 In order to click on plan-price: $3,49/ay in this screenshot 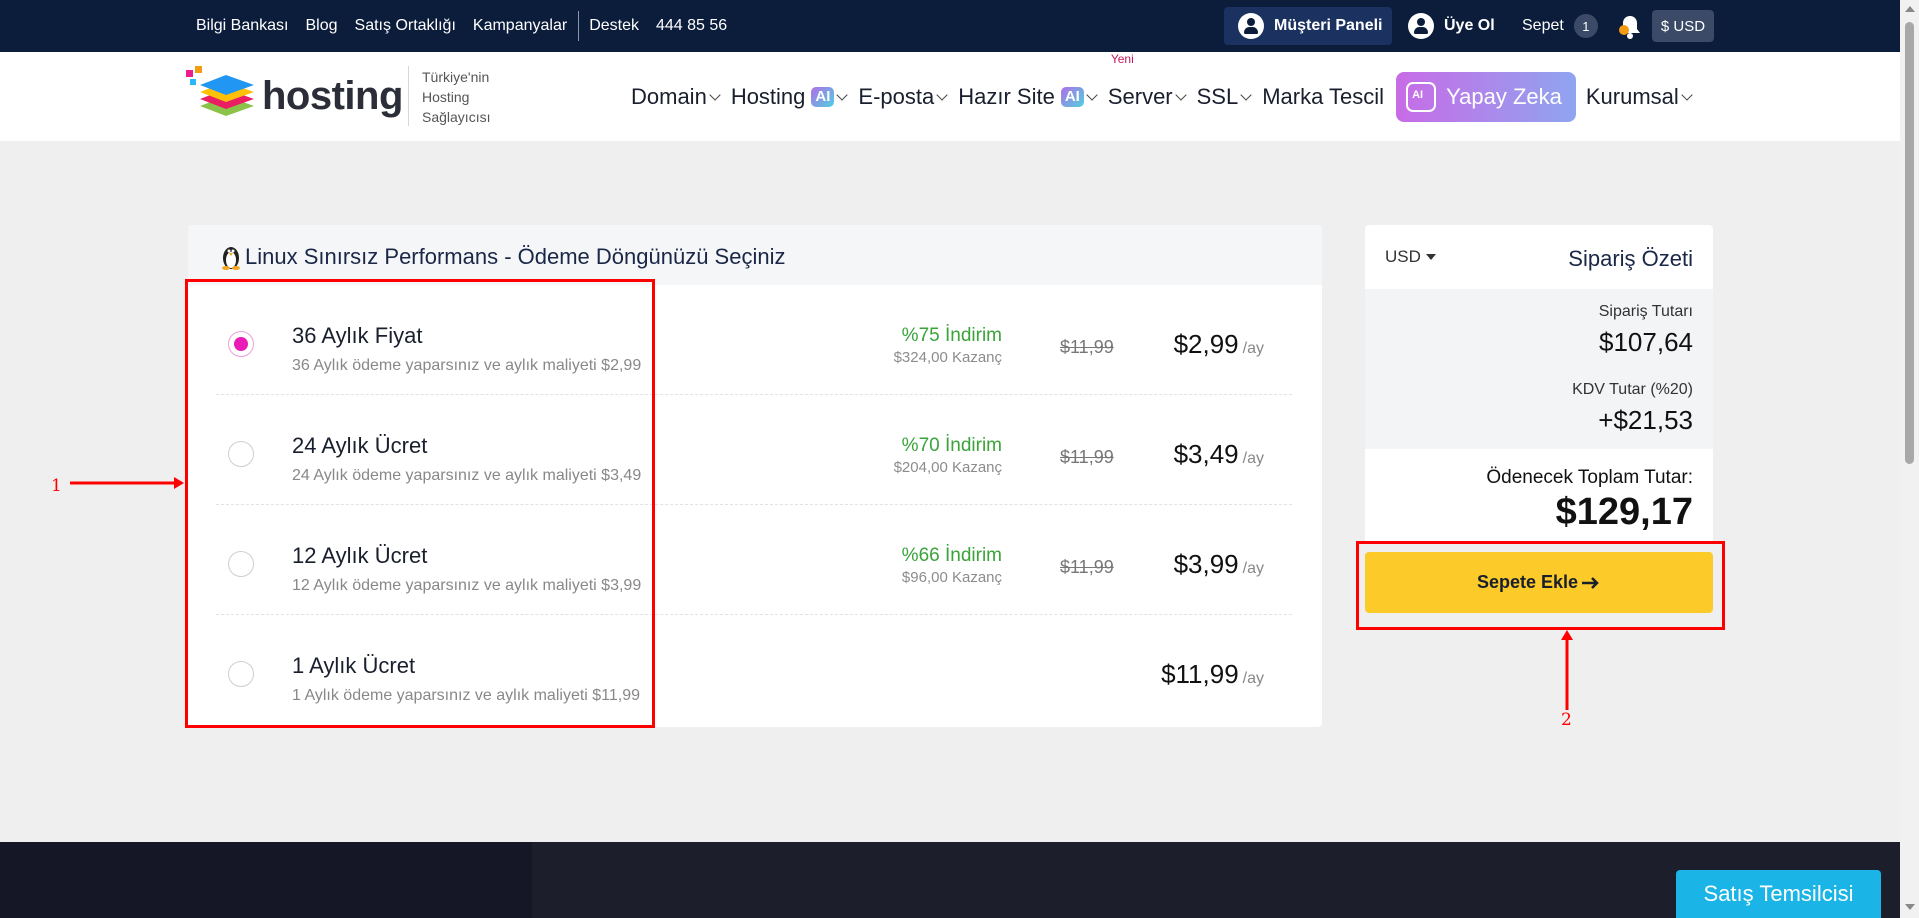, I will do `click(1219, 454)`.